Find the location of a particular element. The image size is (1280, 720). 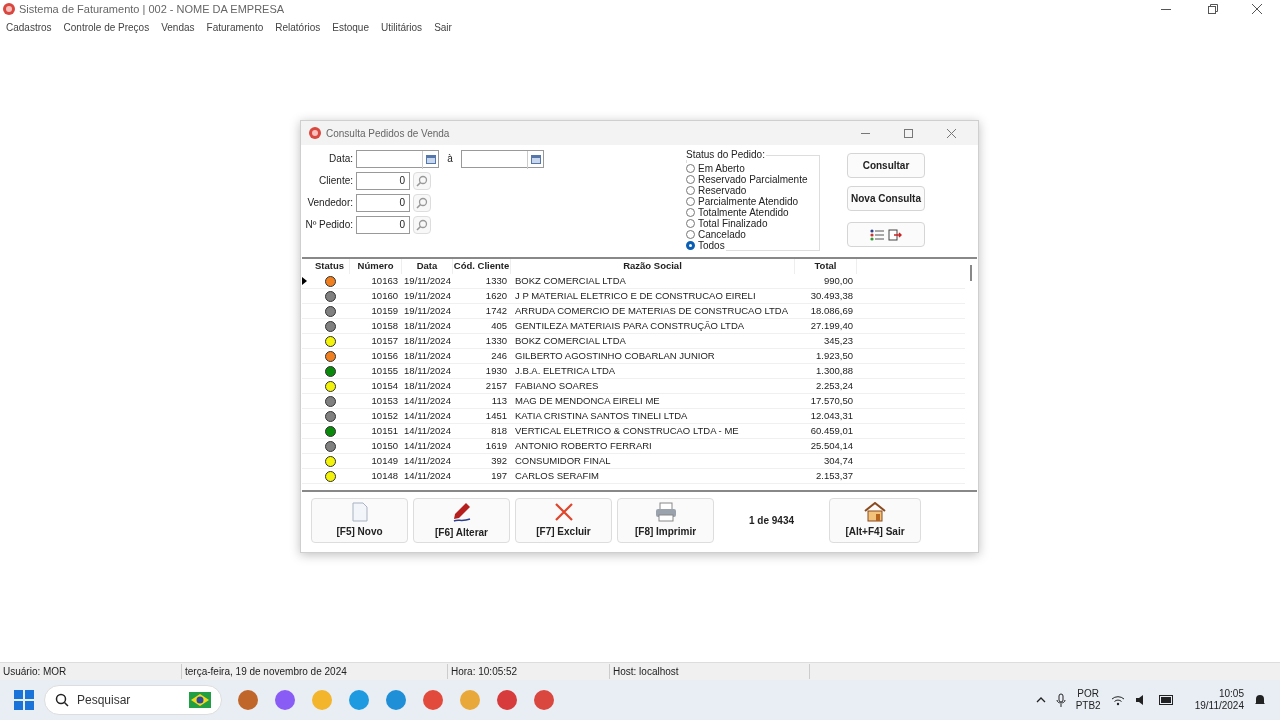

table-cell-text: CARLOS SERAFIM is located at coordinates (557, 475).